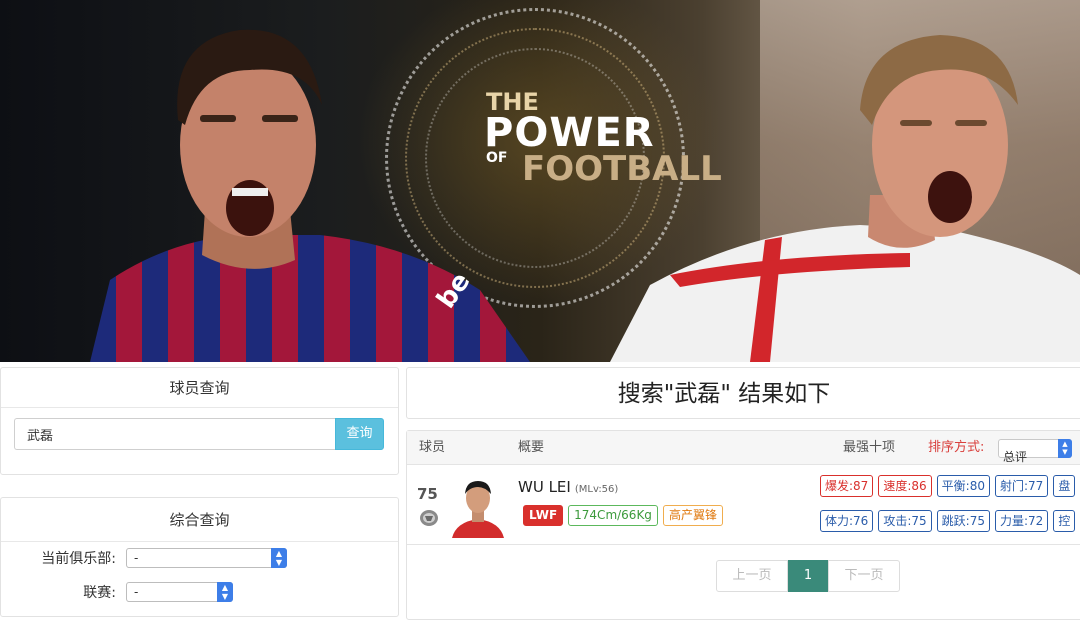 The image size is (1080, 620). What do you see at coordinates (905, 521) in the screenshot?
I see `stat-badge: 攻击:75` at bounding box center [905, 521].